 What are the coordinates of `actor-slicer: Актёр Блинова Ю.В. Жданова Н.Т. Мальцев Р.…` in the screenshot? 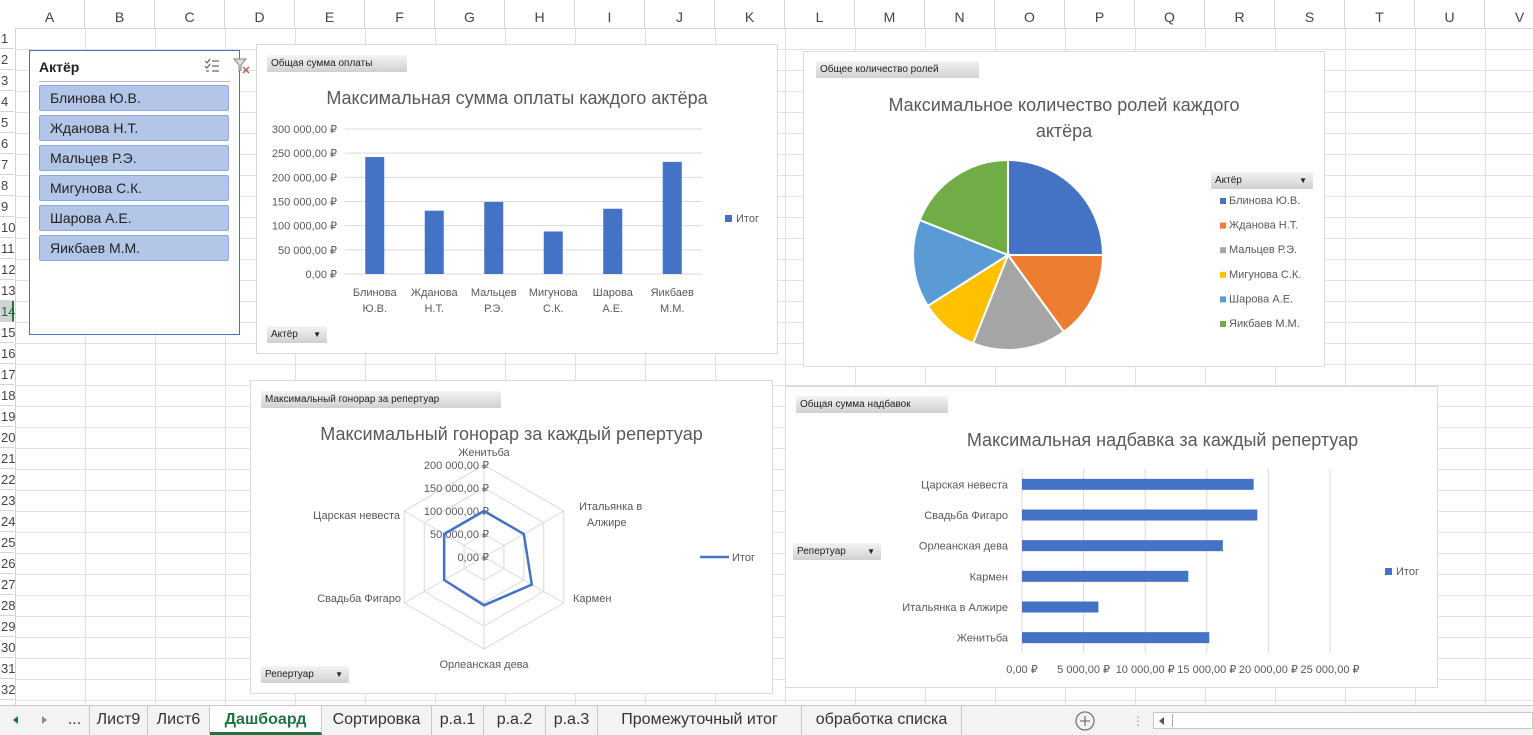 It's located at (139, 192).